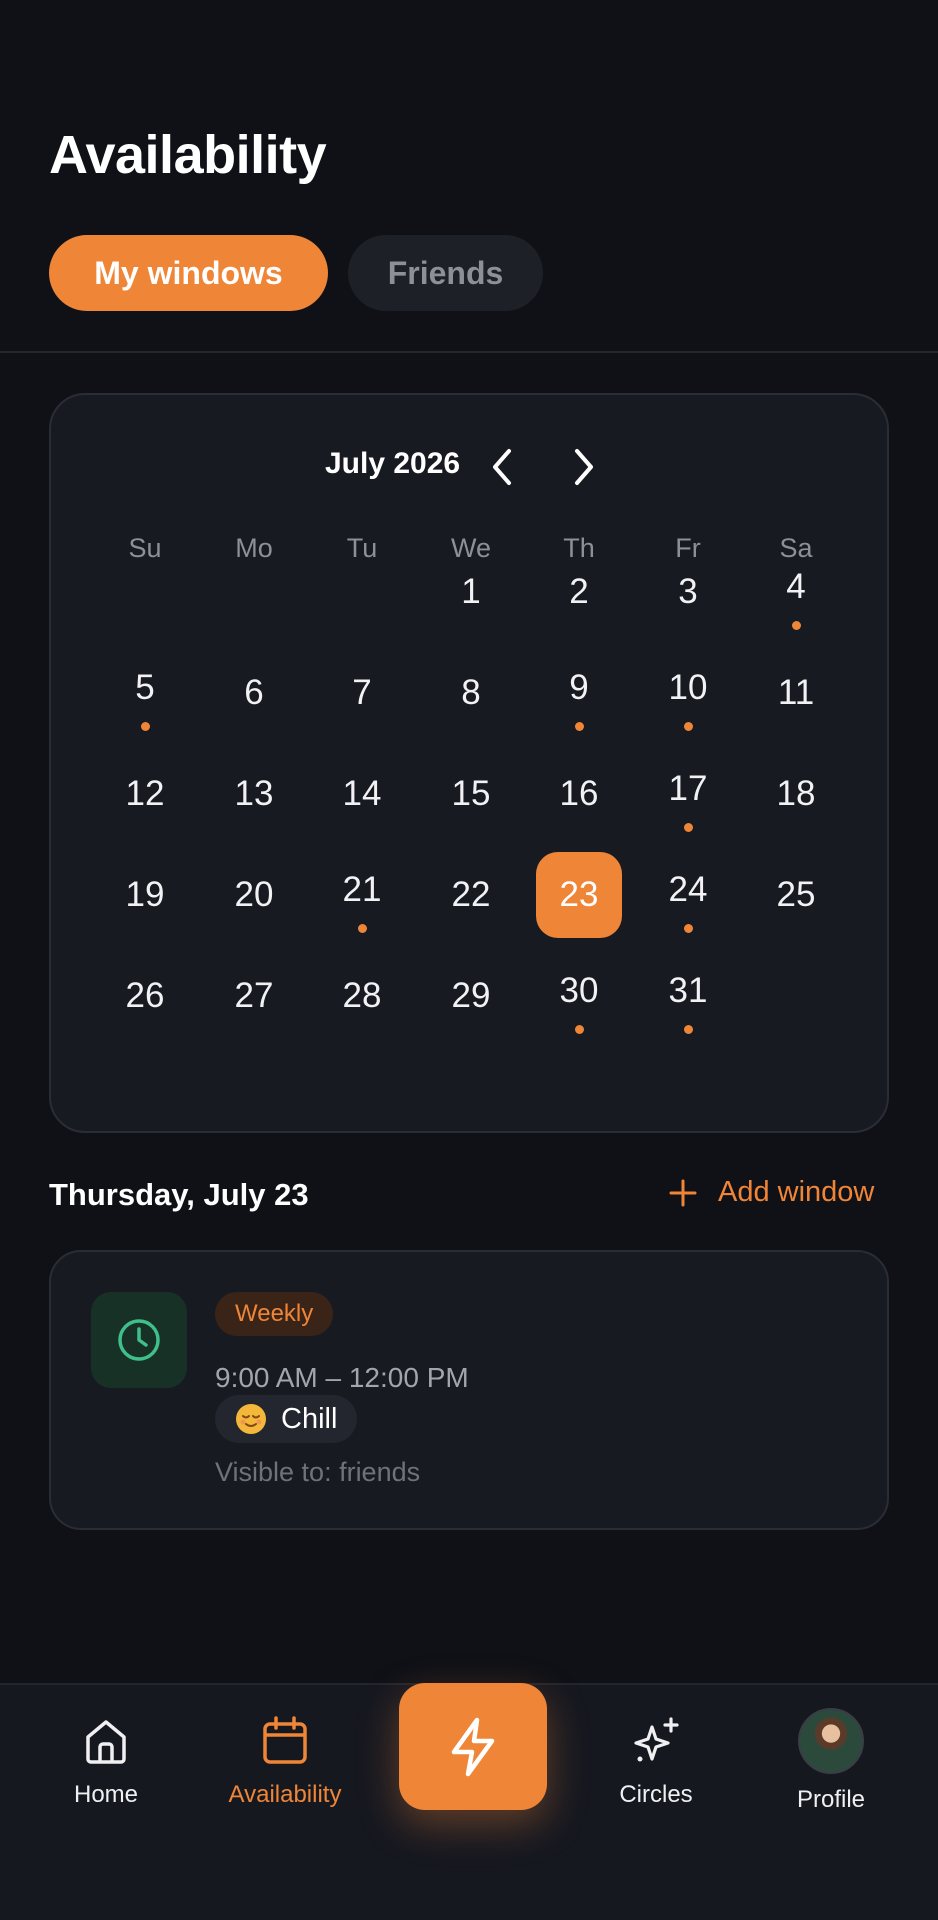 Image resolution: width=938 pixels, height=1920 pixels. Describe the element at coordinates (831, 1741) in the screenshot. I see `avatar` at that location.